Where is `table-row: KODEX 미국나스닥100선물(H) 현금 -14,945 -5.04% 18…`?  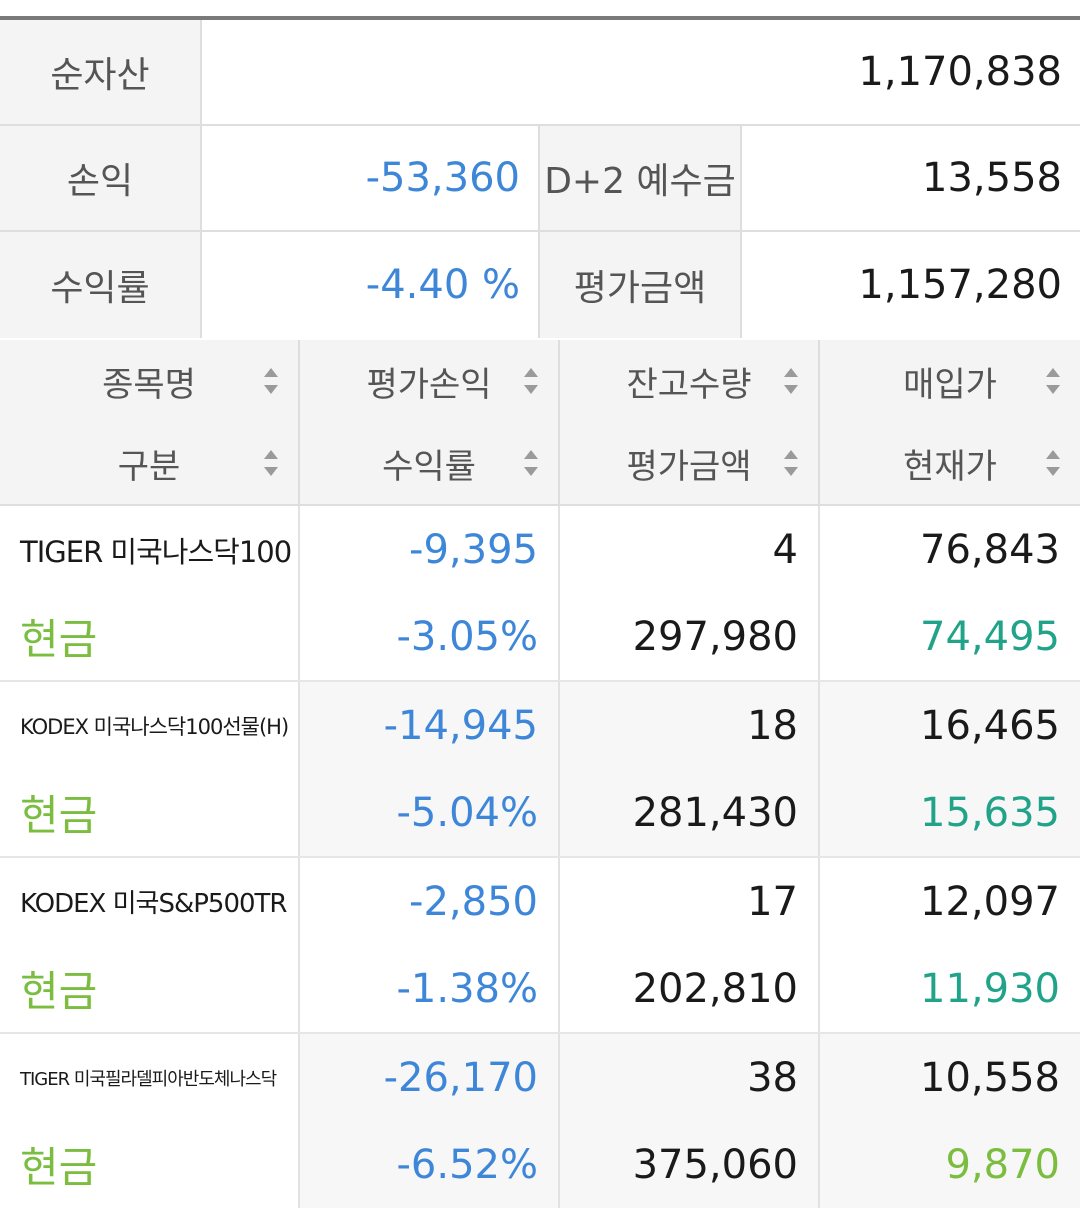 table-row: KODEX 미국나스닥100선물(H) 현금 -14,945 -5.04% 18… is located at coordinates (540, 770).